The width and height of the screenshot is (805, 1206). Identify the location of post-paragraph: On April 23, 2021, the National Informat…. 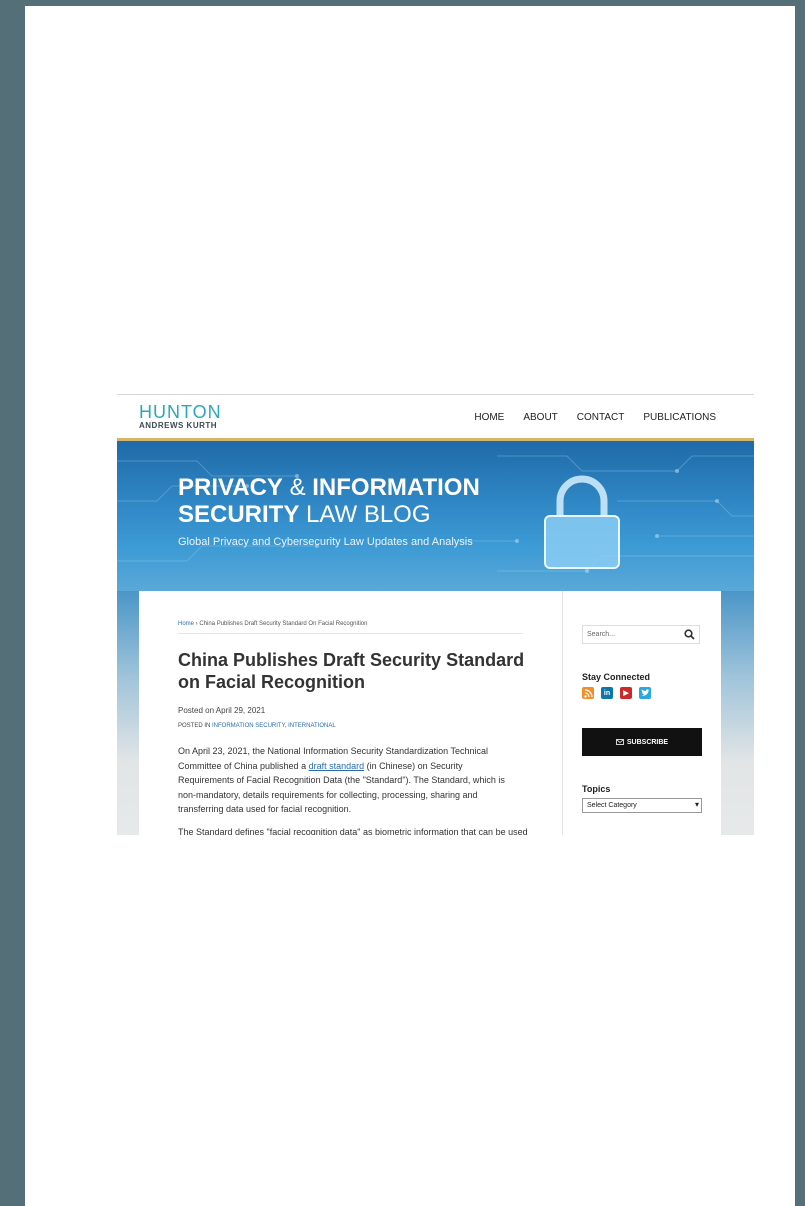
(347, 780).